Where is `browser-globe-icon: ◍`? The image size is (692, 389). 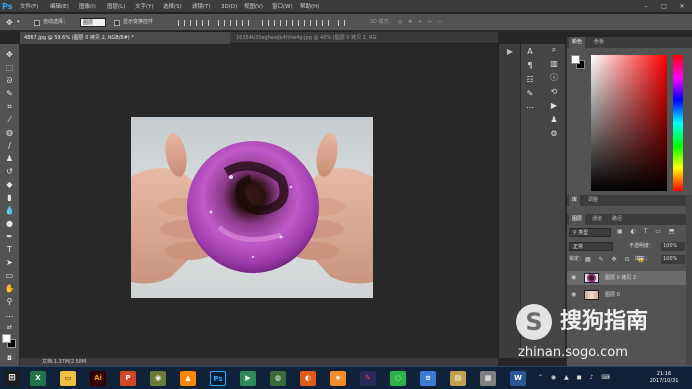 browser-globe-icon: ◍ is located at coordinates (278, 378).